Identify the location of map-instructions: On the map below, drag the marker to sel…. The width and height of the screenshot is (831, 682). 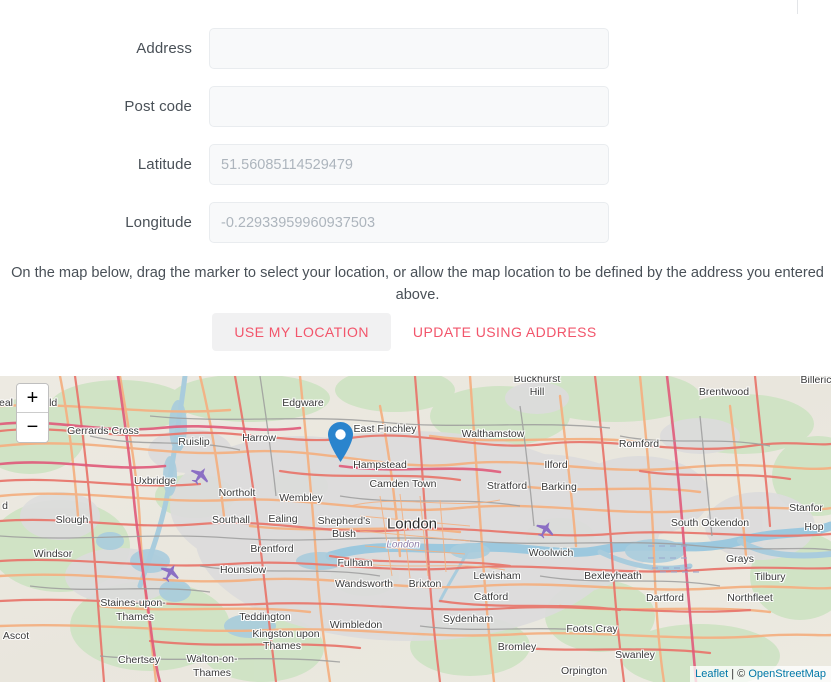
(417, 284).